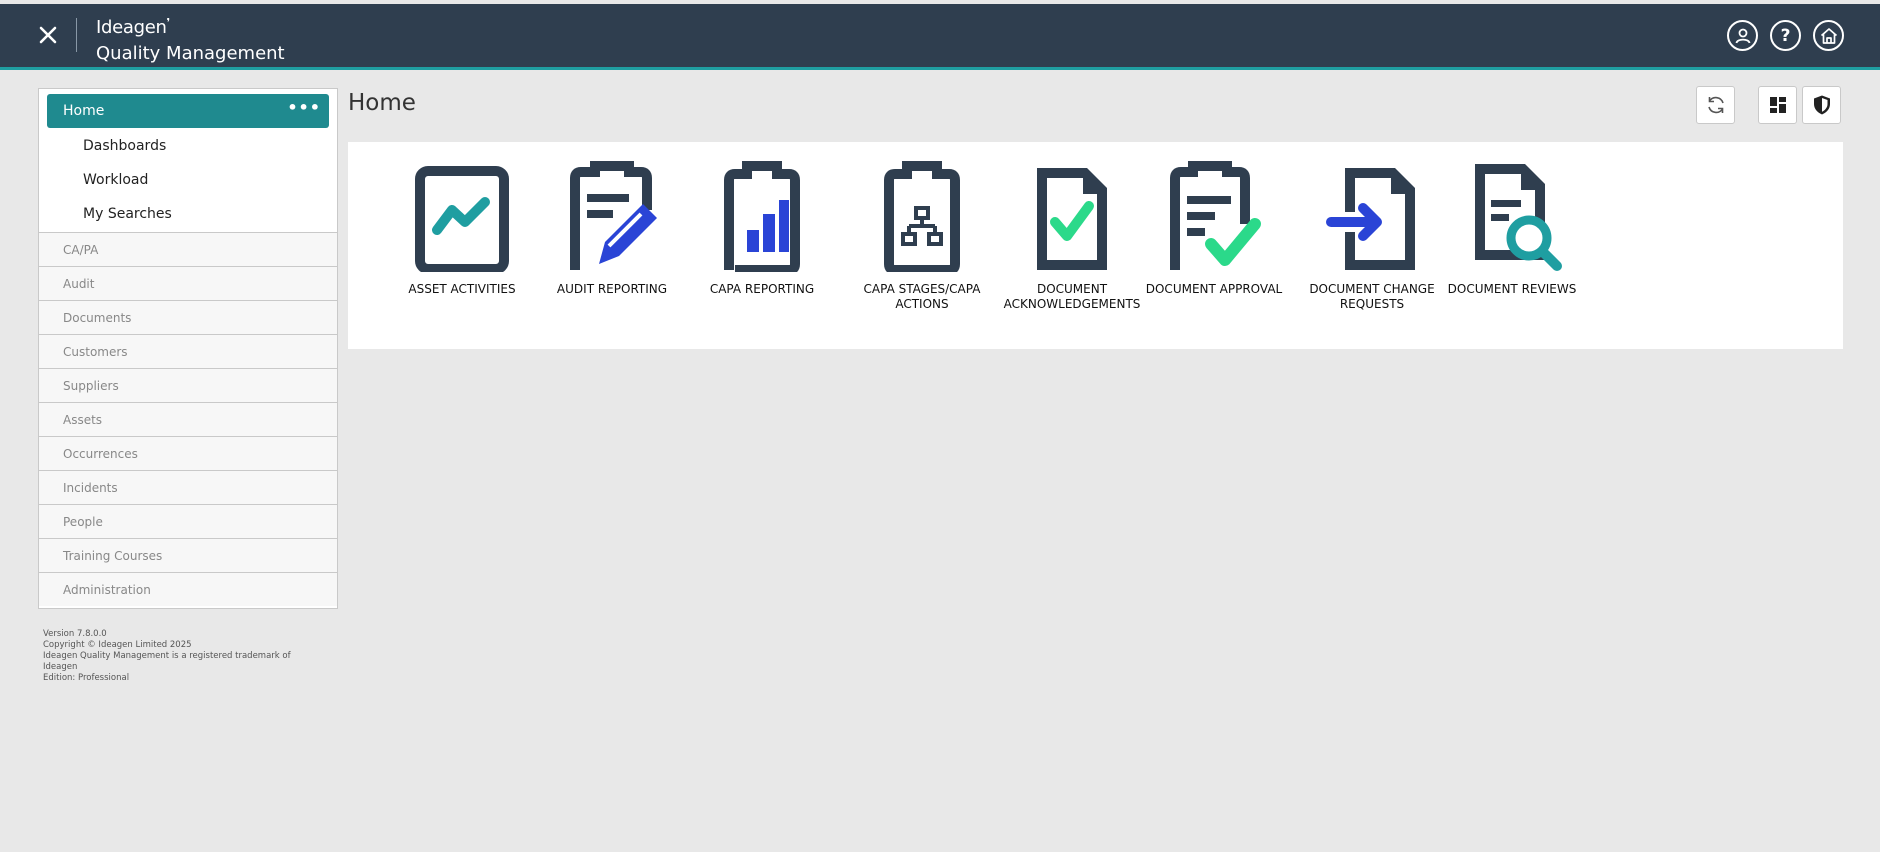  Describe the element at coordinates (188, 351) in the screenshot. I see `sidebar-item-customers: Customers` at that location.